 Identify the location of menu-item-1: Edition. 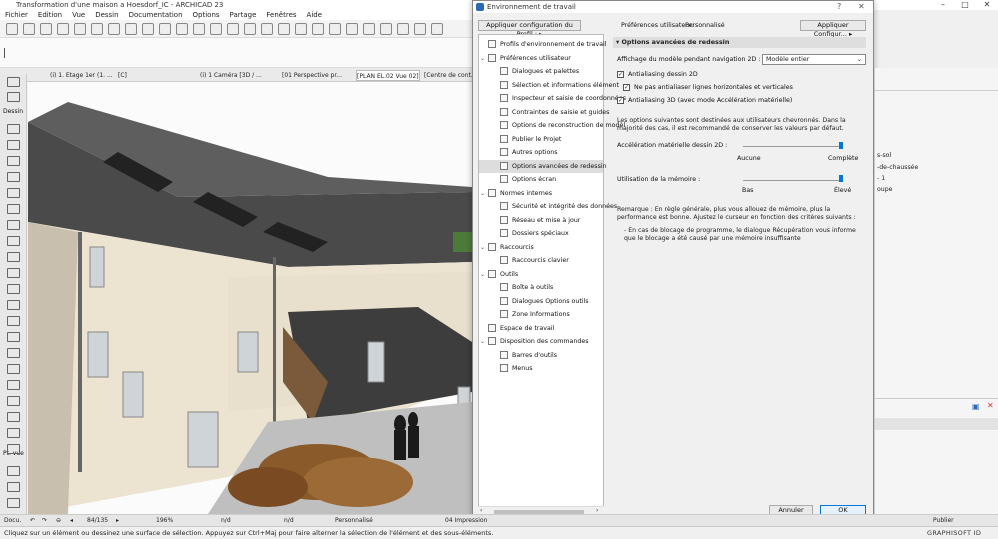
(50, 15).